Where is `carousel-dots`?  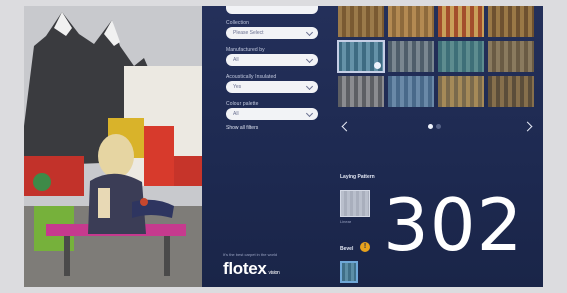 carousel-dots is located at coordinates (434, 126).